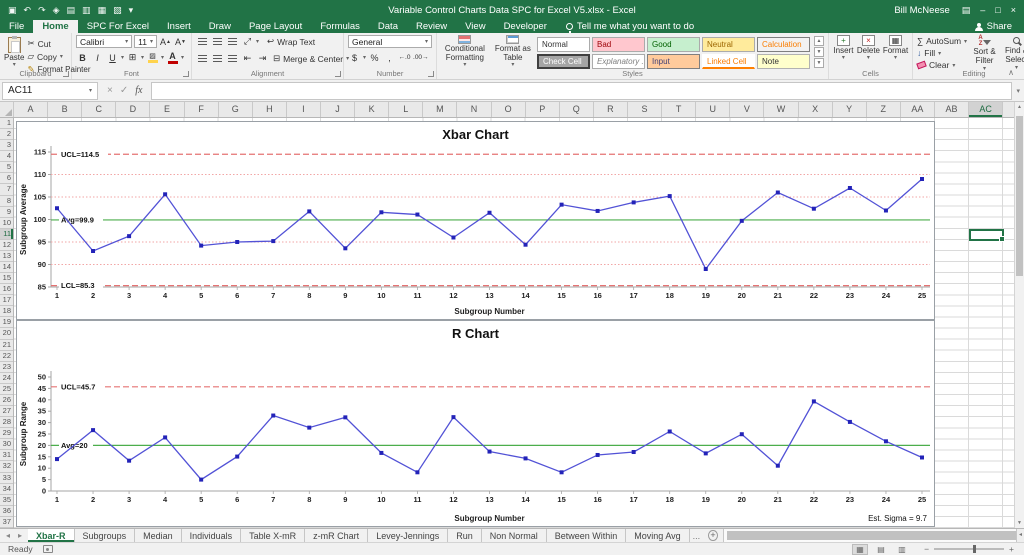 Image resolution: width=1024 pixels, height=555 pixels. What do you see at coordinates (86, 10) in the screenshot?
I see `export-icon: ▥` at bounding box center [86, 10].